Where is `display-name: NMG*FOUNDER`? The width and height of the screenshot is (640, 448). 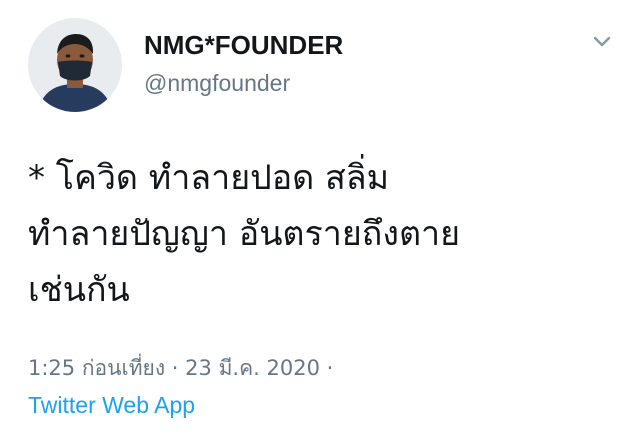 display-name: NMG*FOUNDER is located at coordinates (243, 45).